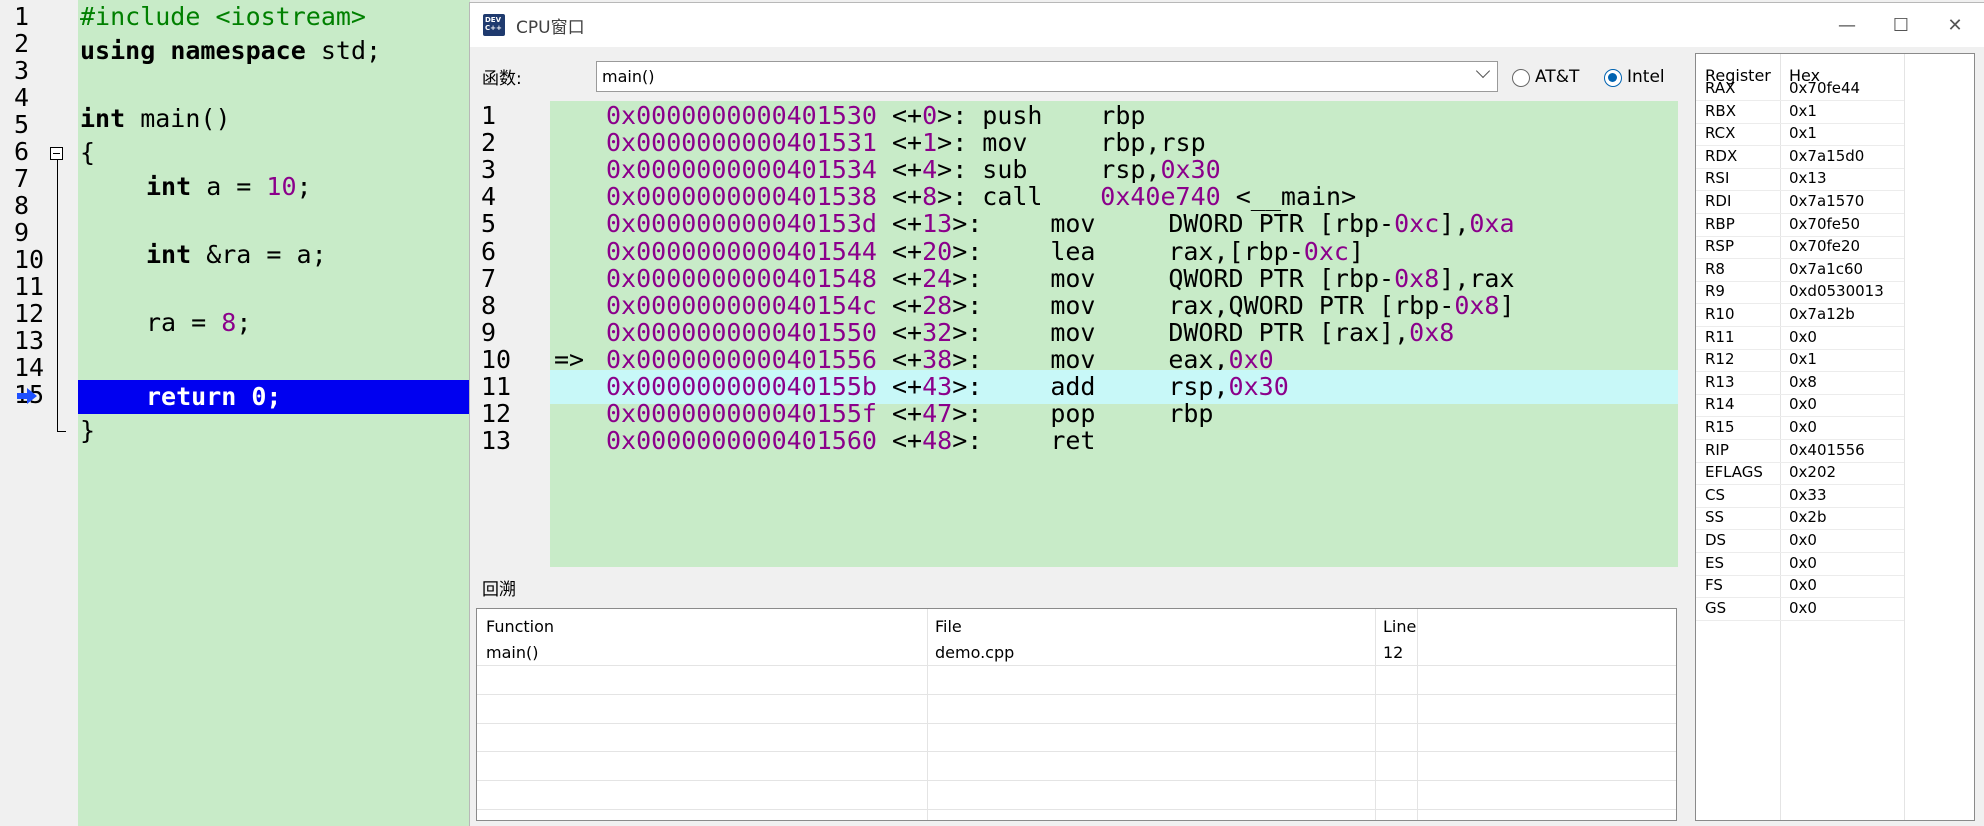 The height and width of the screenshot is (826, 1984). Describe the element at coordinates (1399, 626) in the screenshot. I see `backtrace-header-line: Line` at that location.